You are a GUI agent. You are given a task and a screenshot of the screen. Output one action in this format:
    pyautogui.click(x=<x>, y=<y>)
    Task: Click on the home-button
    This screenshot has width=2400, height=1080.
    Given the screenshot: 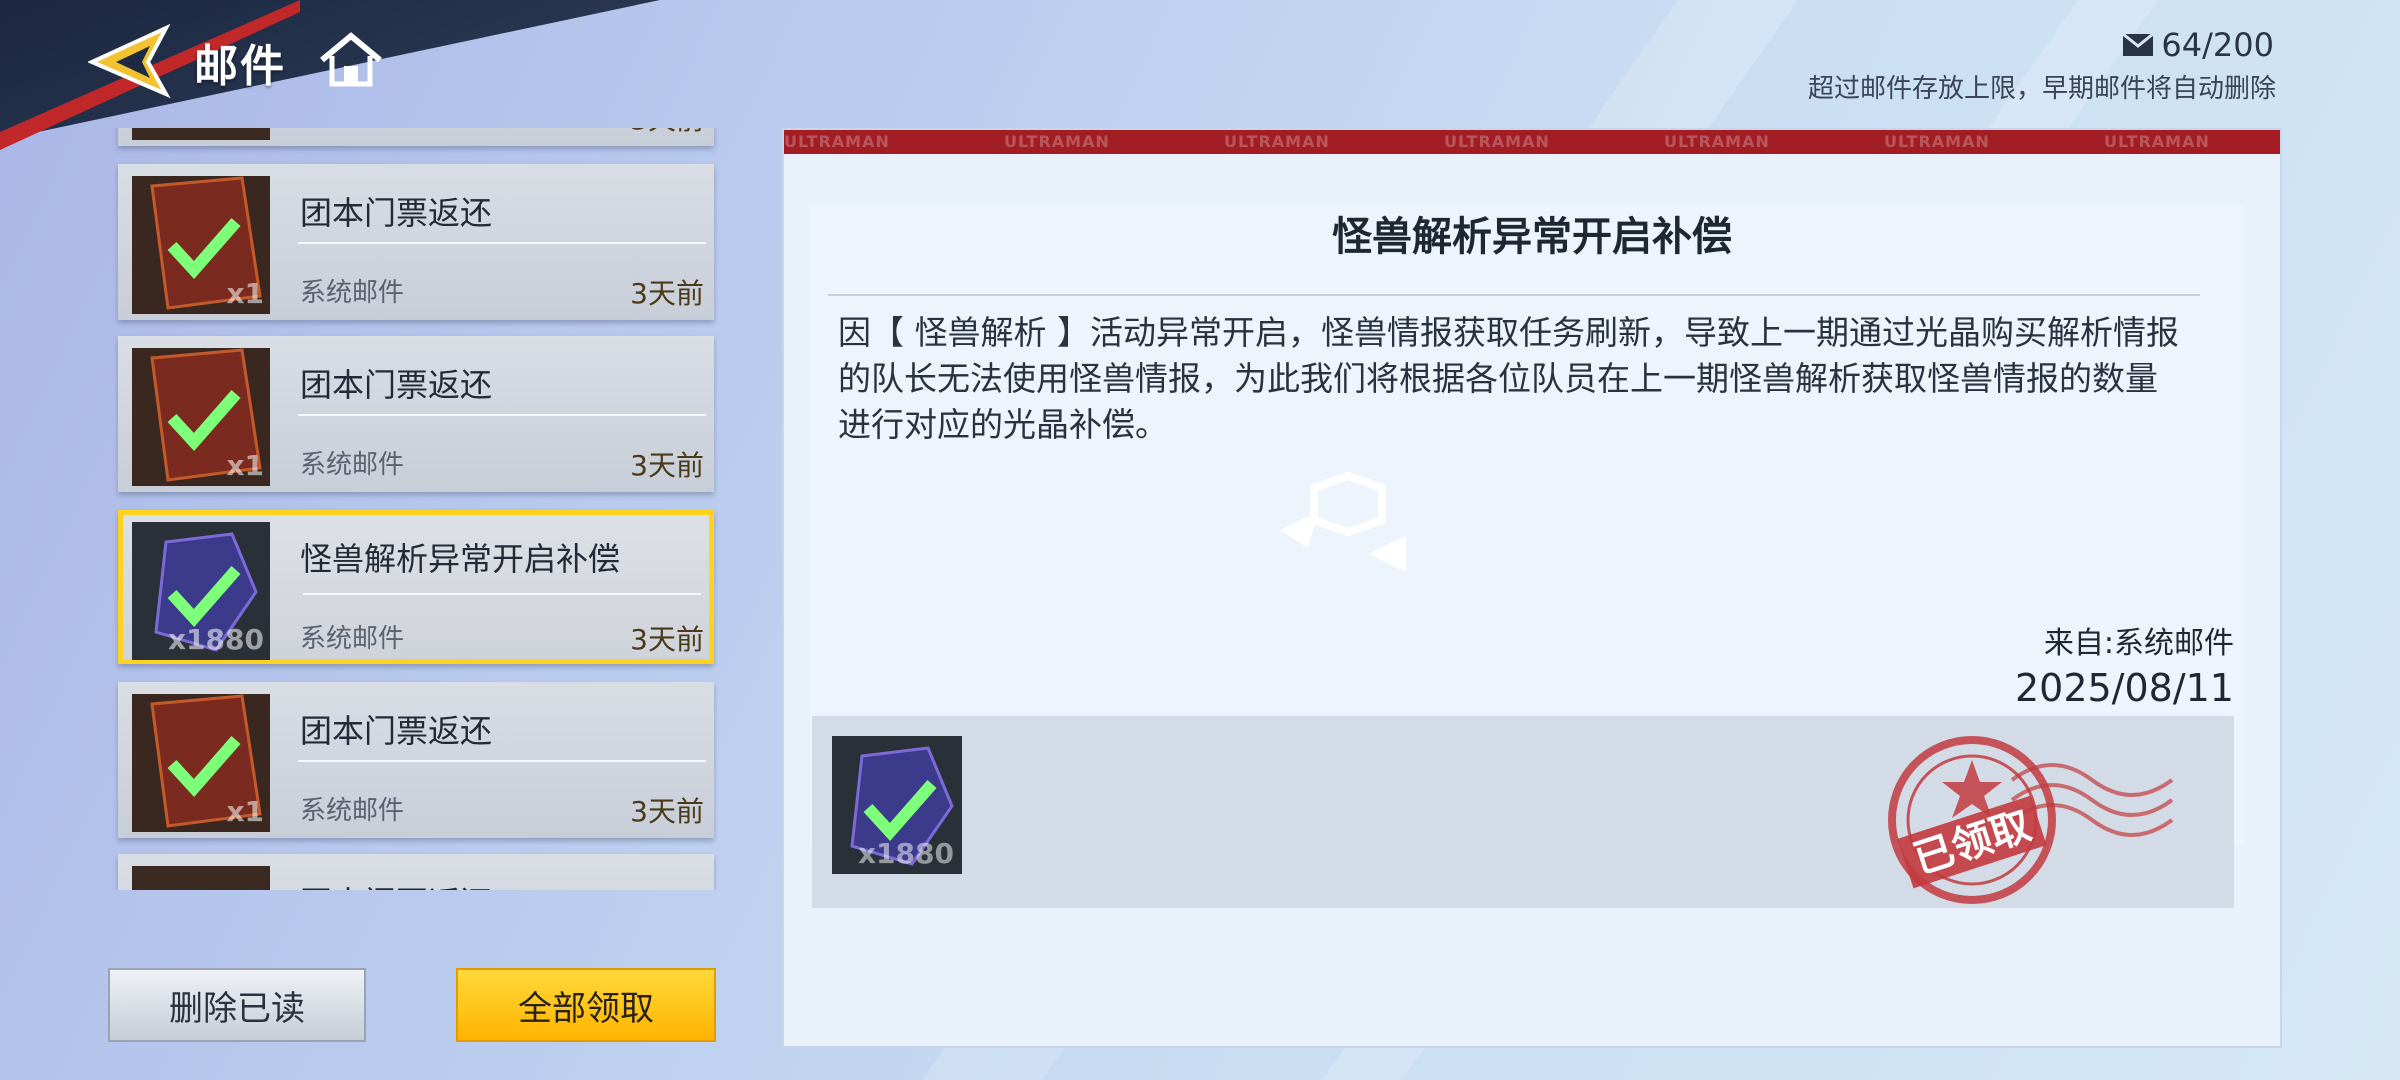 What is the action you would take?
    pyautogui.click(x=351, y=60)
    